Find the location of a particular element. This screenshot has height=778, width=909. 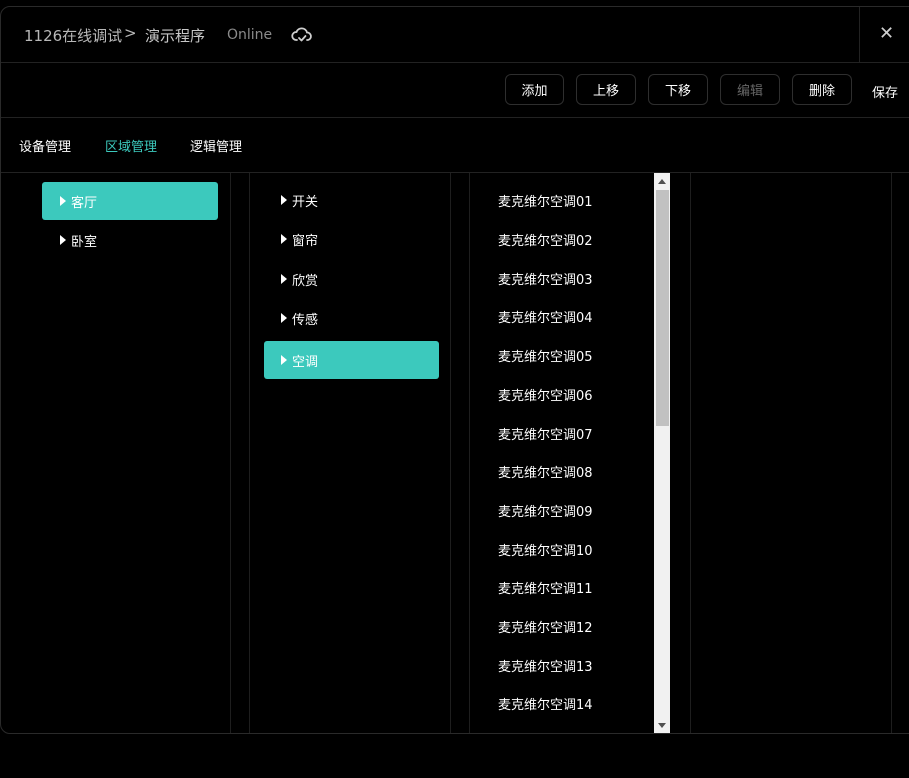

delete-button: 删除 is located at coordinates (822, 89).